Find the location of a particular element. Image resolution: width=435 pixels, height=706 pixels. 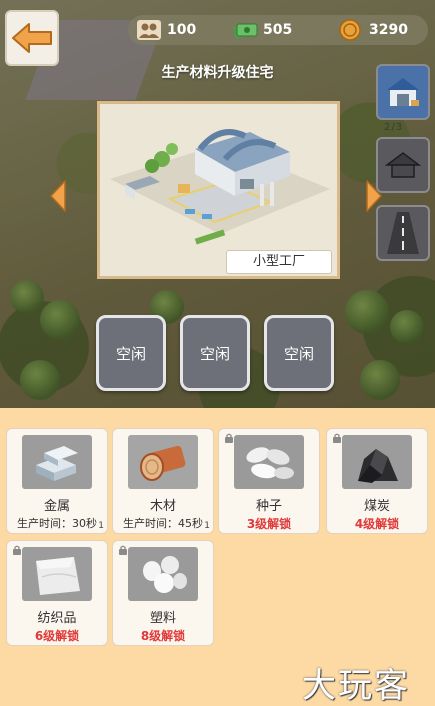

cash-value: 505 is located at coordinates (278, 30).